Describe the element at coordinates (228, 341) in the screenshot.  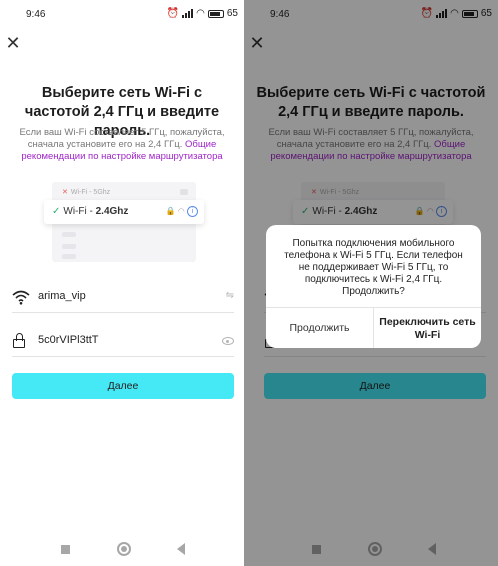
I see `eye-icon` at that location.